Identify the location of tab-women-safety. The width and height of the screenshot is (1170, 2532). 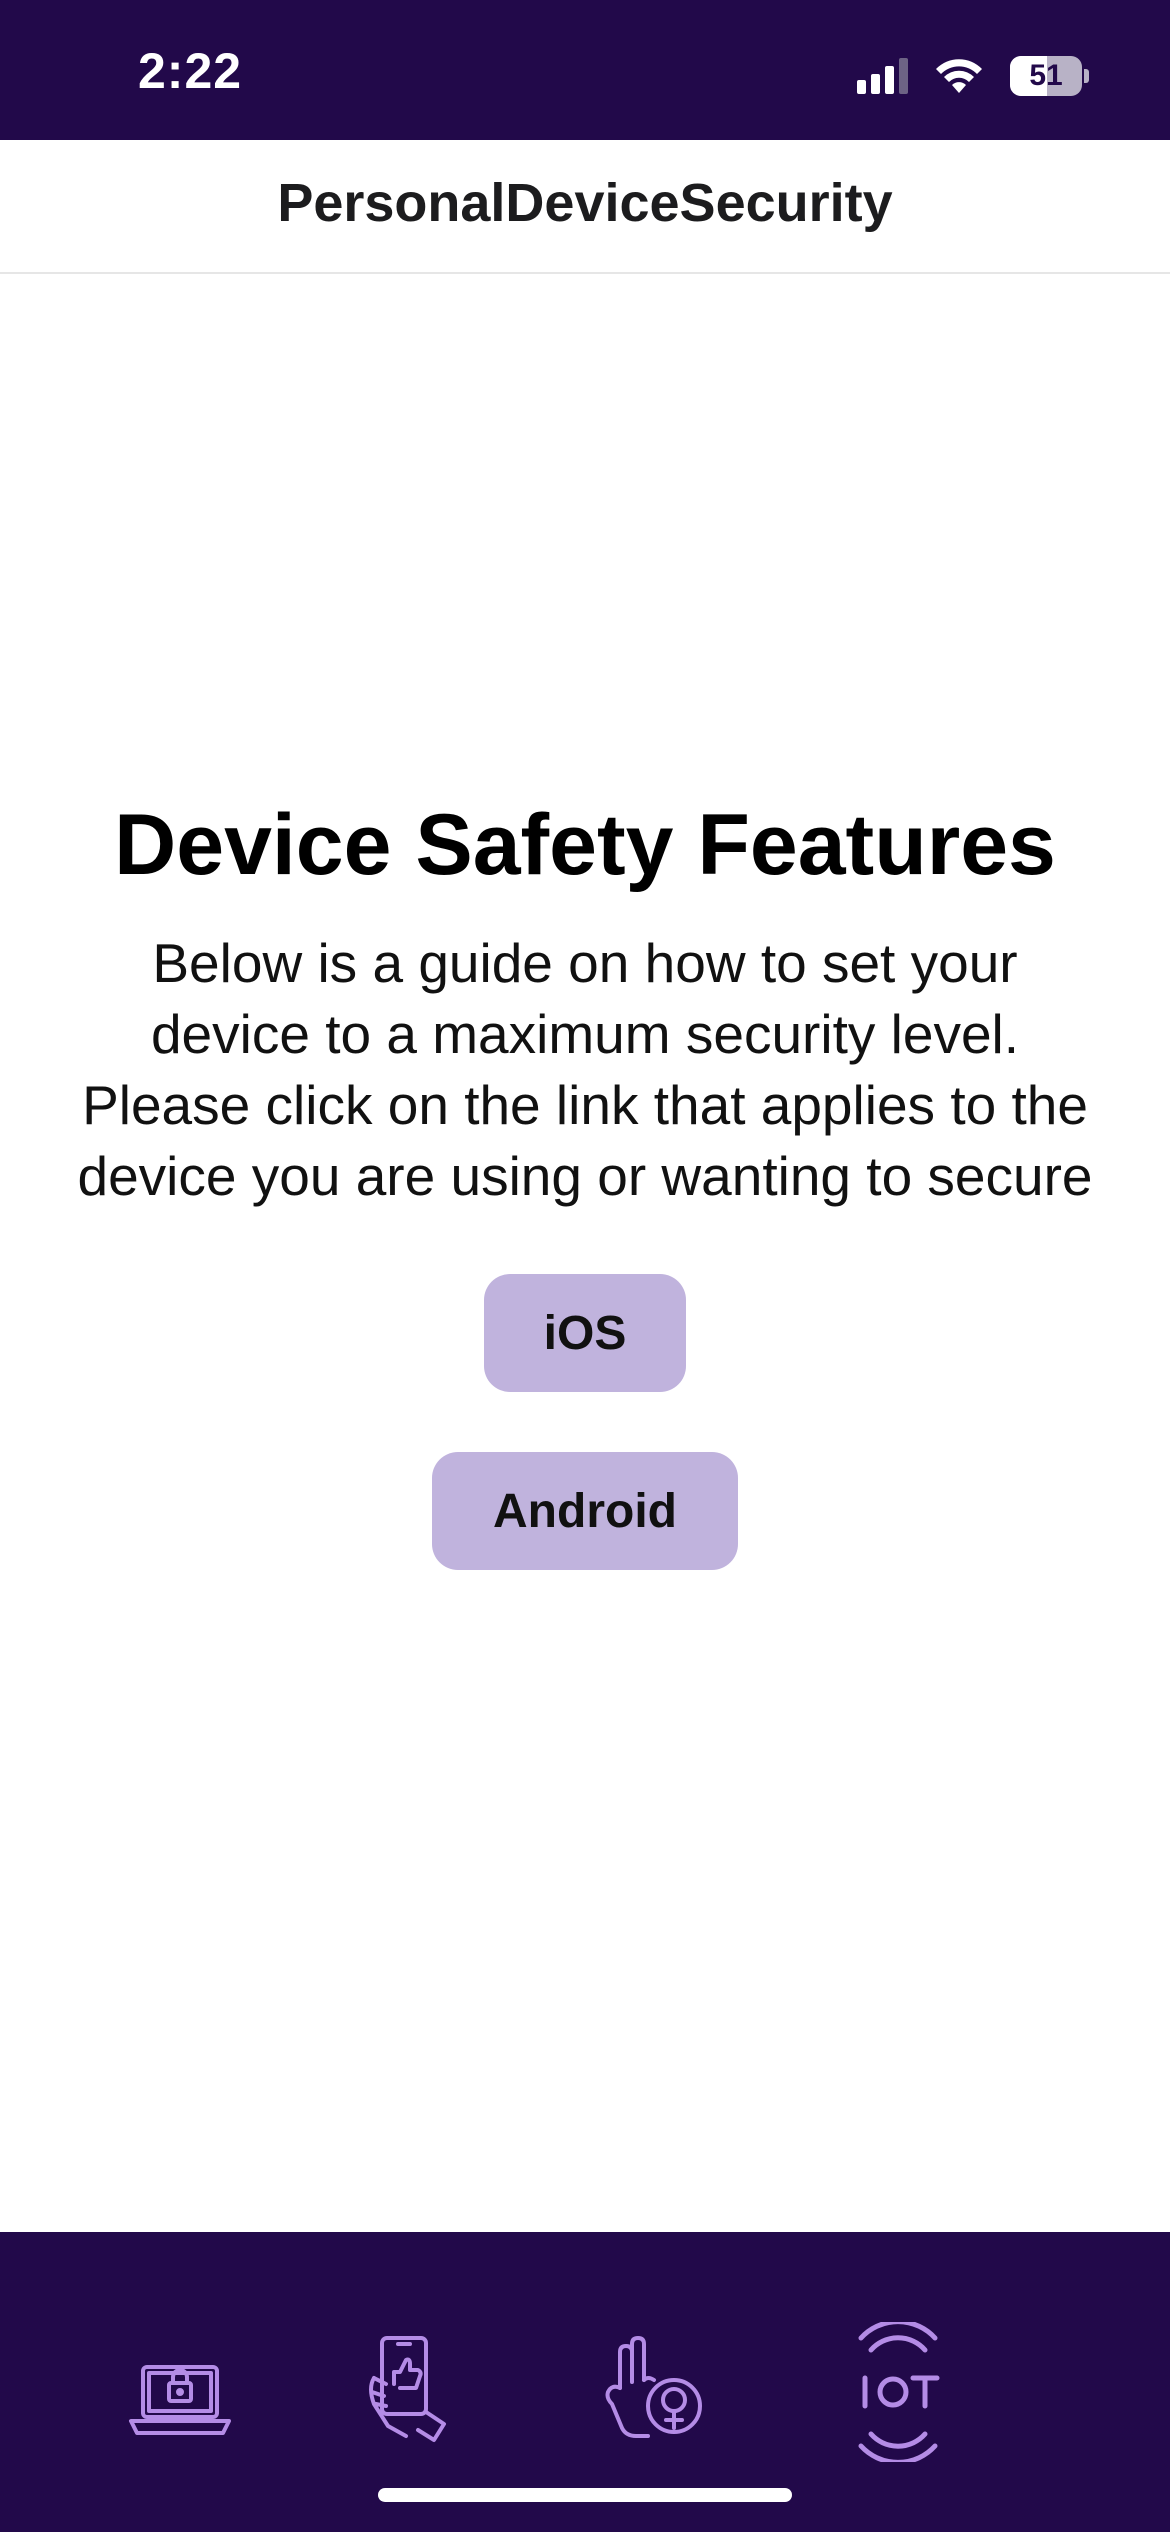
(655, 2392).